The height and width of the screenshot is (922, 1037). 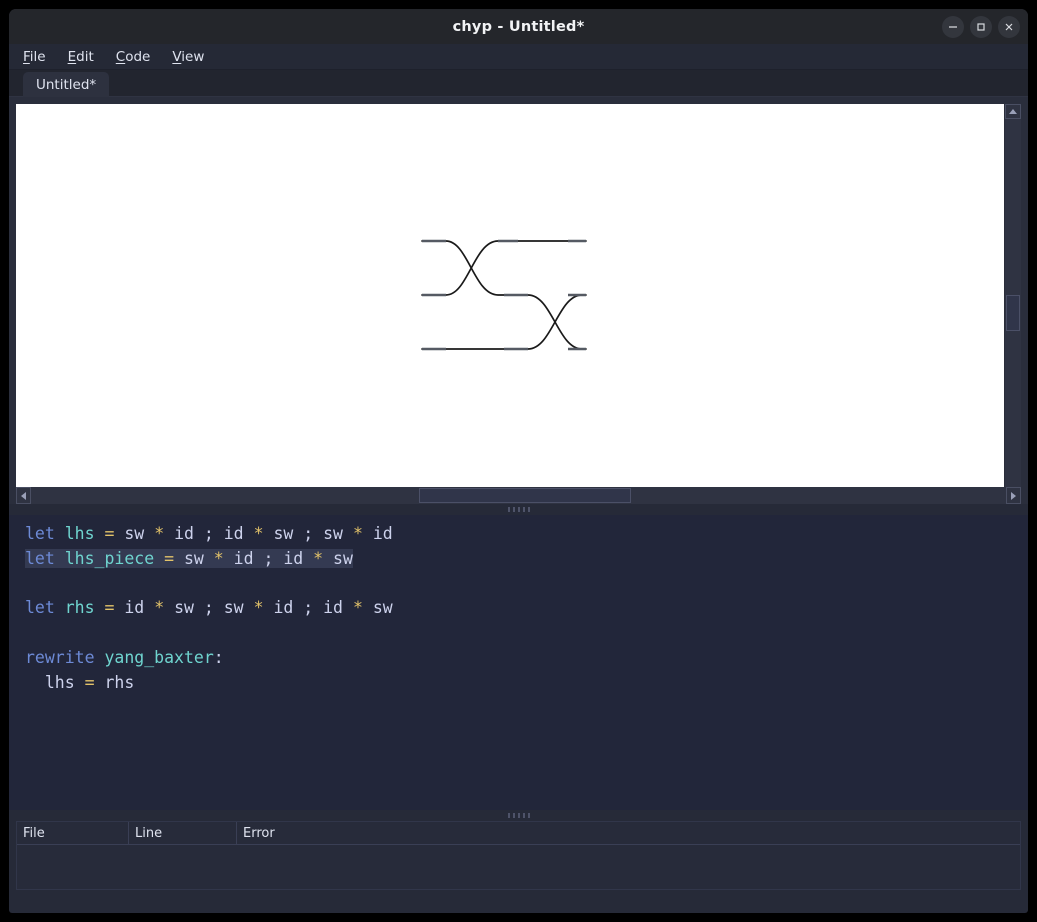 What do you see at coordinates (124, 657) in the screenshot?
I see `code-line-text: rewrite yang_baxter:` at bounding box center [124, 657].